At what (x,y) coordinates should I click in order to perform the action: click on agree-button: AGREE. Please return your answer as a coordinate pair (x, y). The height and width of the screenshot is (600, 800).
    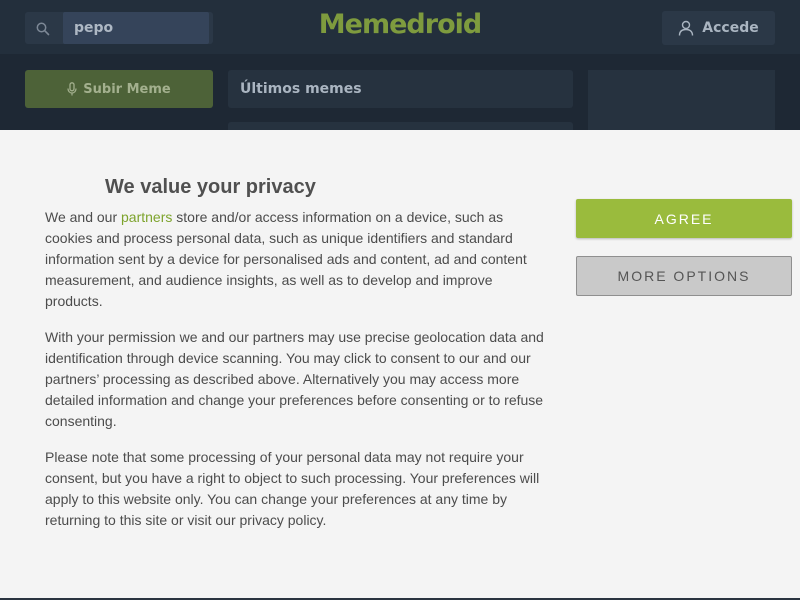
    Looking at the image, I should click on (684, 218).